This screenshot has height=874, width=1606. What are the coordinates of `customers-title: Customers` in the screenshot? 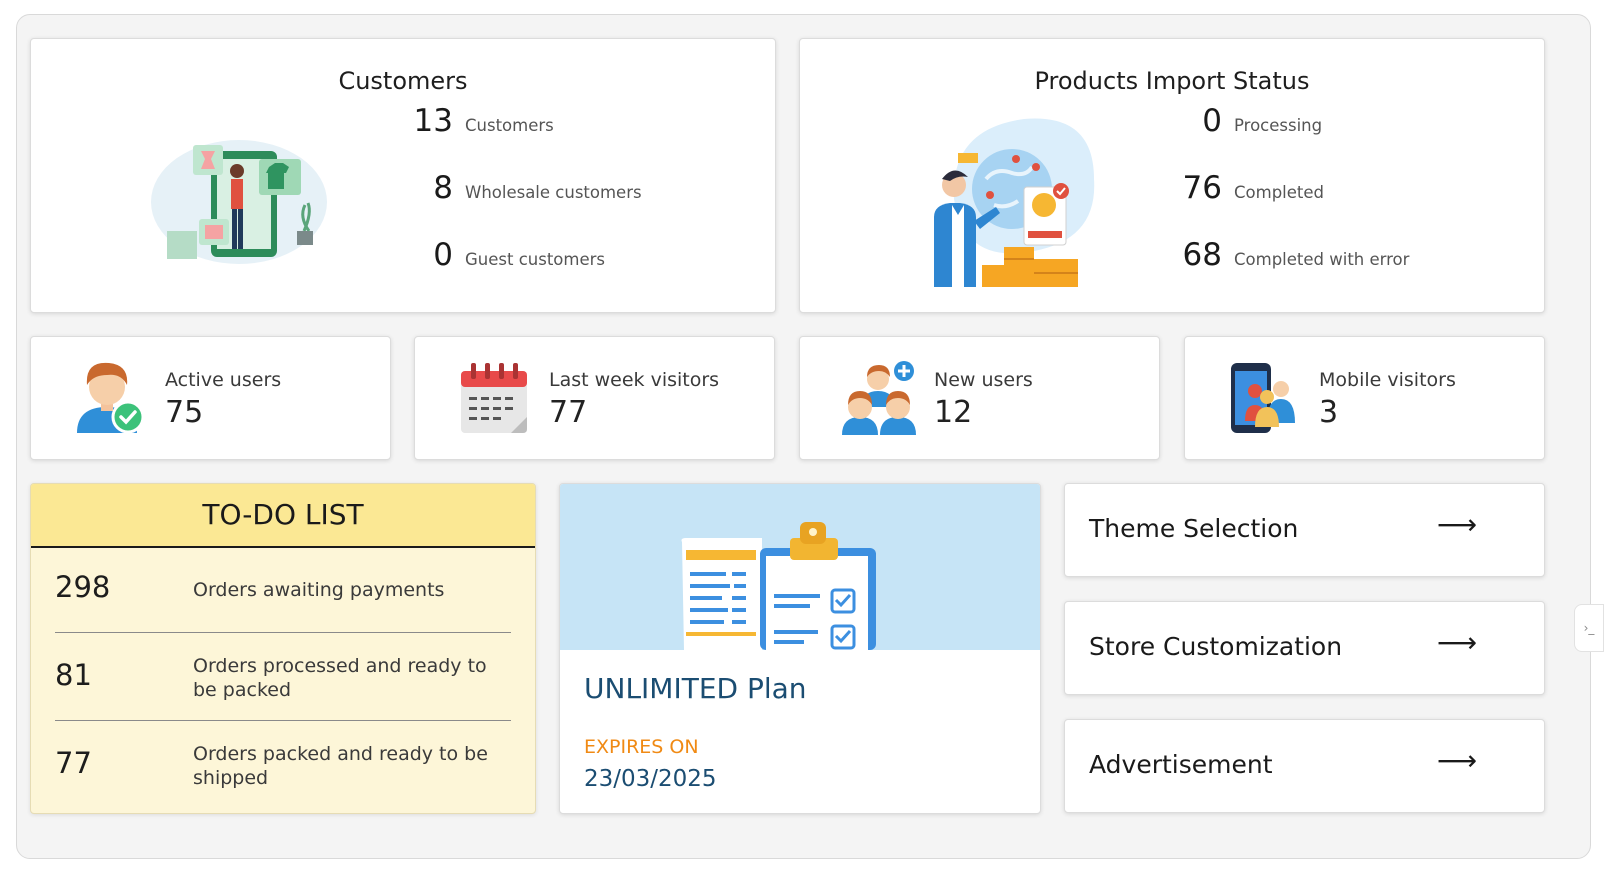 It's located at (403, 81).